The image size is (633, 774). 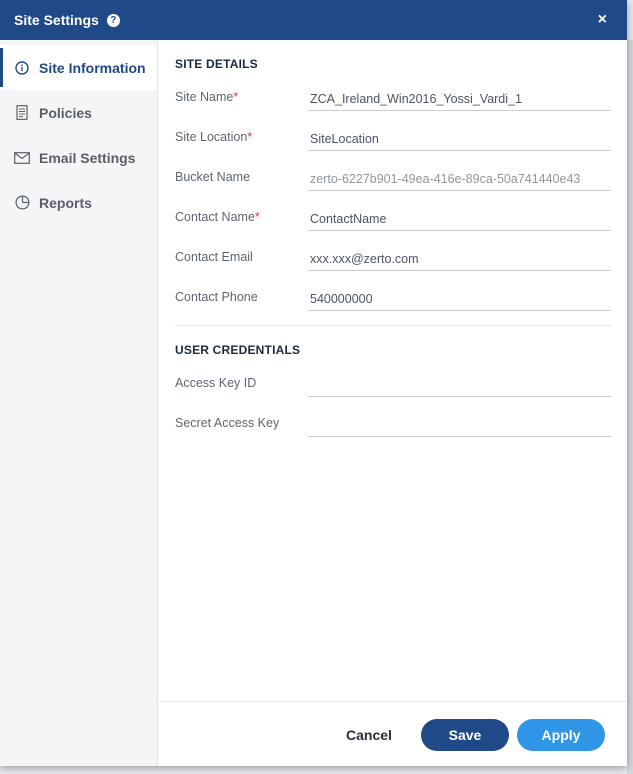 What do you see at coordinates (630, 407) in the screenshot?
I see `background-page-edge` at bounding box center [630, 407].